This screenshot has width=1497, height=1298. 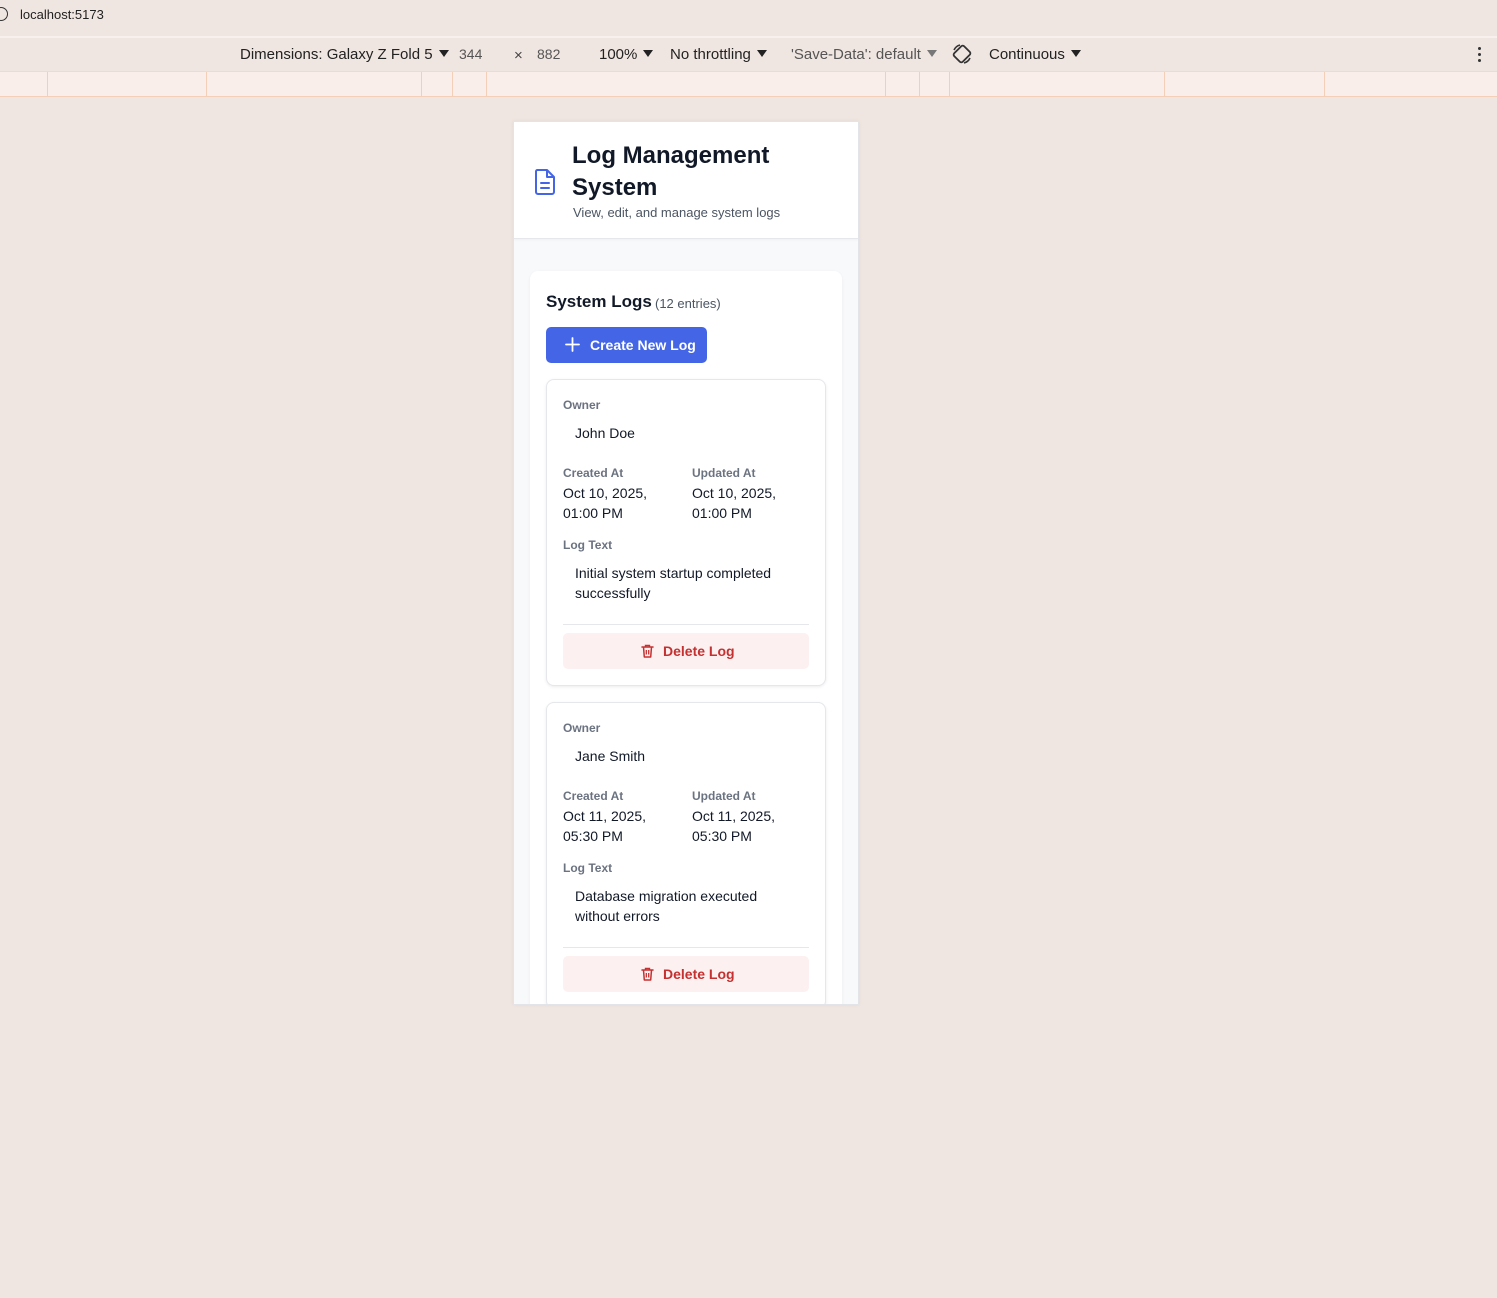 I want to click on mode-dropdown: Continuous, so click(x=1035, y=54).